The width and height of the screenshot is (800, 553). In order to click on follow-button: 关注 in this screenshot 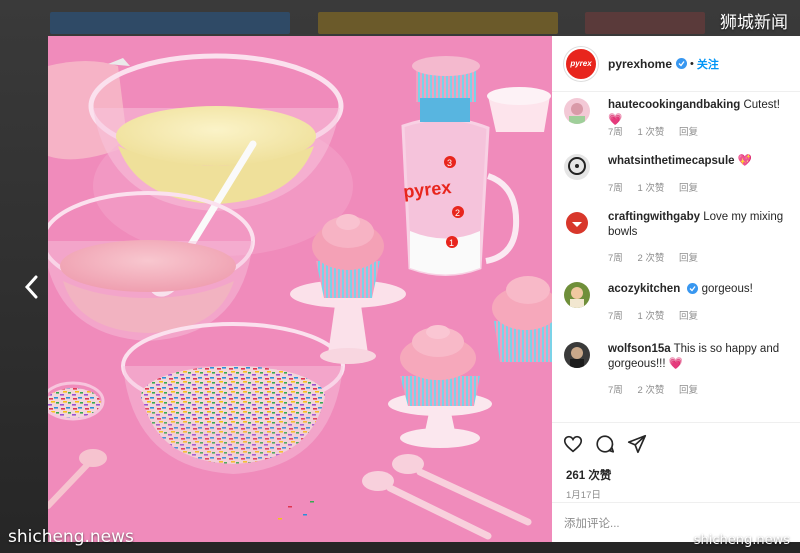, I will do `click(708, 64)`.